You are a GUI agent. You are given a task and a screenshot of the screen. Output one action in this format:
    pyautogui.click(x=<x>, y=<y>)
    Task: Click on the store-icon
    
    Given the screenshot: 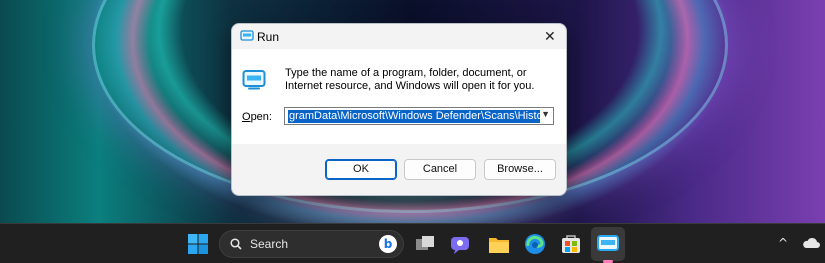 What is the action you would take?
    pyautogui.click(x=571, y=244)
    